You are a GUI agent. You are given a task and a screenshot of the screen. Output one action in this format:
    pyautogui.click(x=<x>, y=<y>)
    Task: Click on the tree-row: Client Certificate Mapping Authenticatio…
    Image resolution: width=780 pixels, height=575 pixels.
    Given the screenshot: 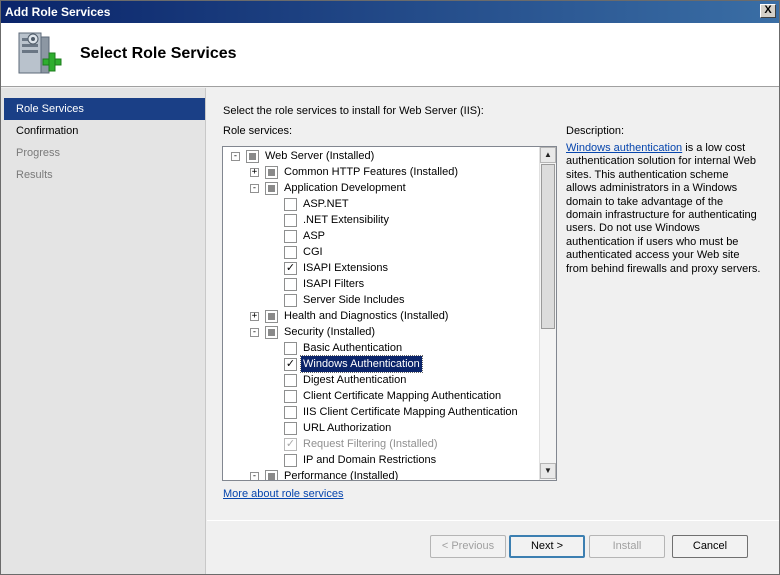 What is the action you would take?
    pyautogui.click(x=381, y=396)
    